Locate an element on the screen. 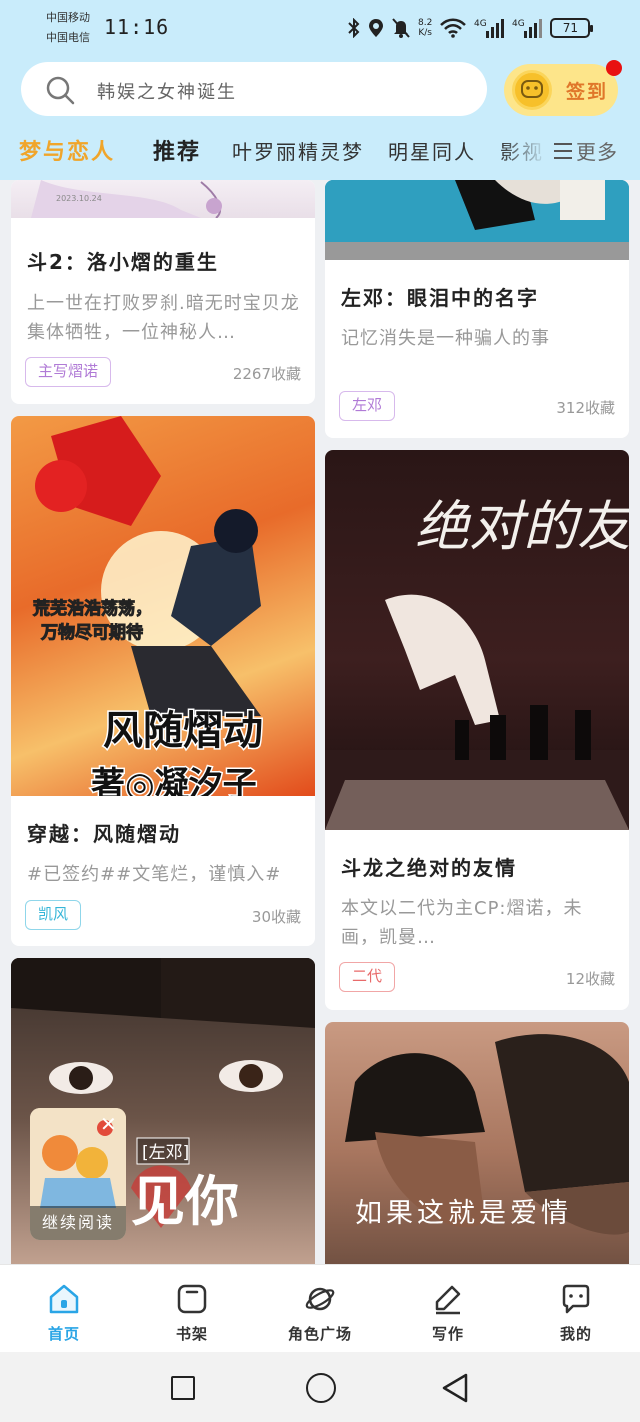 The height and width of the screenshot is (1422, 640). nav-label: 首页 is located at coordinates (63, 1334).